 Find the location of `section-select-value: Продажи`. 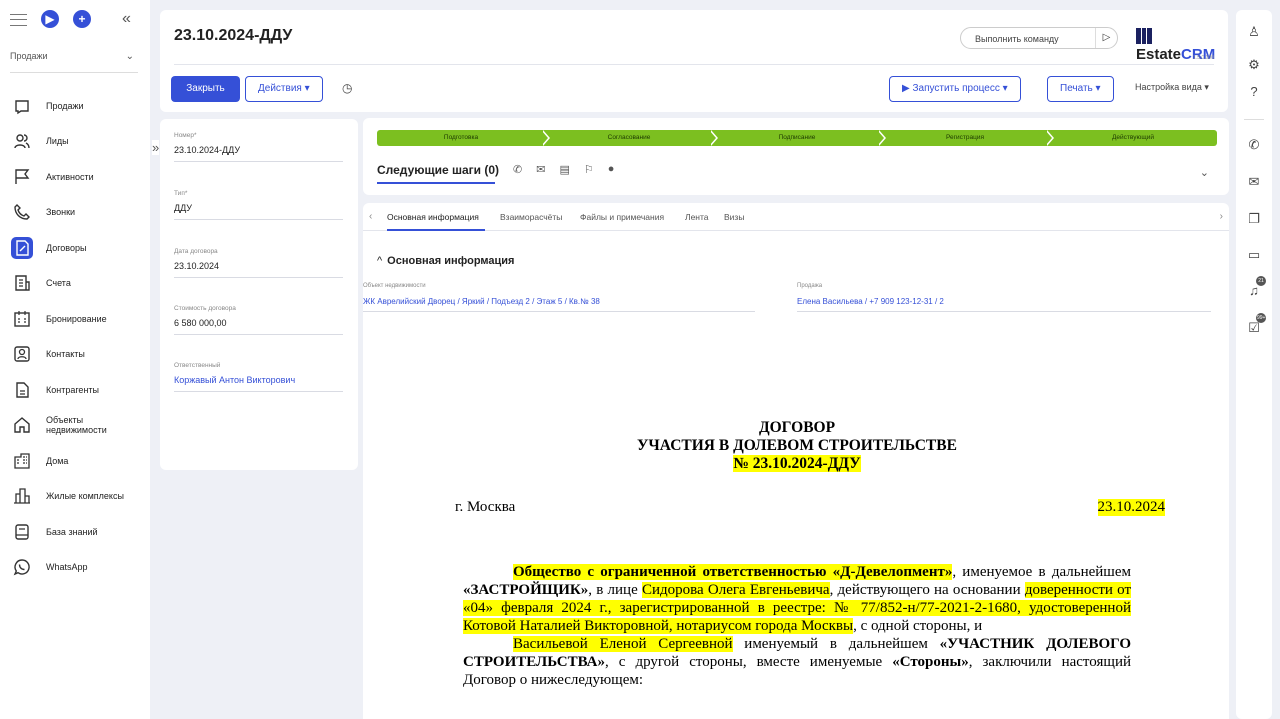

section-select-value: Продажи is located at coordinates (29, 56).